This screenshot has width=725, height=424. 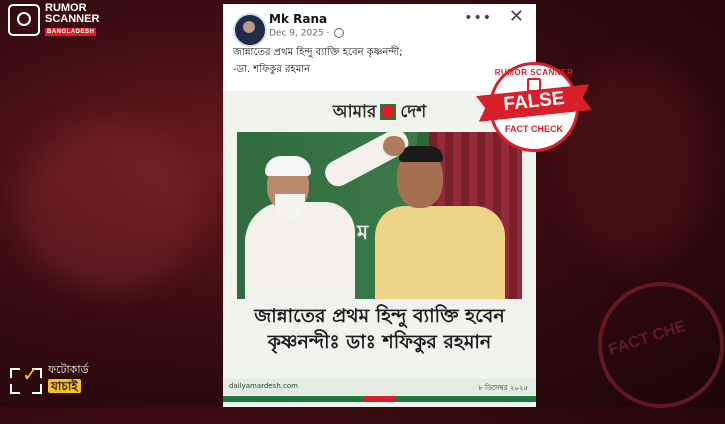 I want to click on brand-country-tag: BANGLADESH, so click(x=71, y=32).